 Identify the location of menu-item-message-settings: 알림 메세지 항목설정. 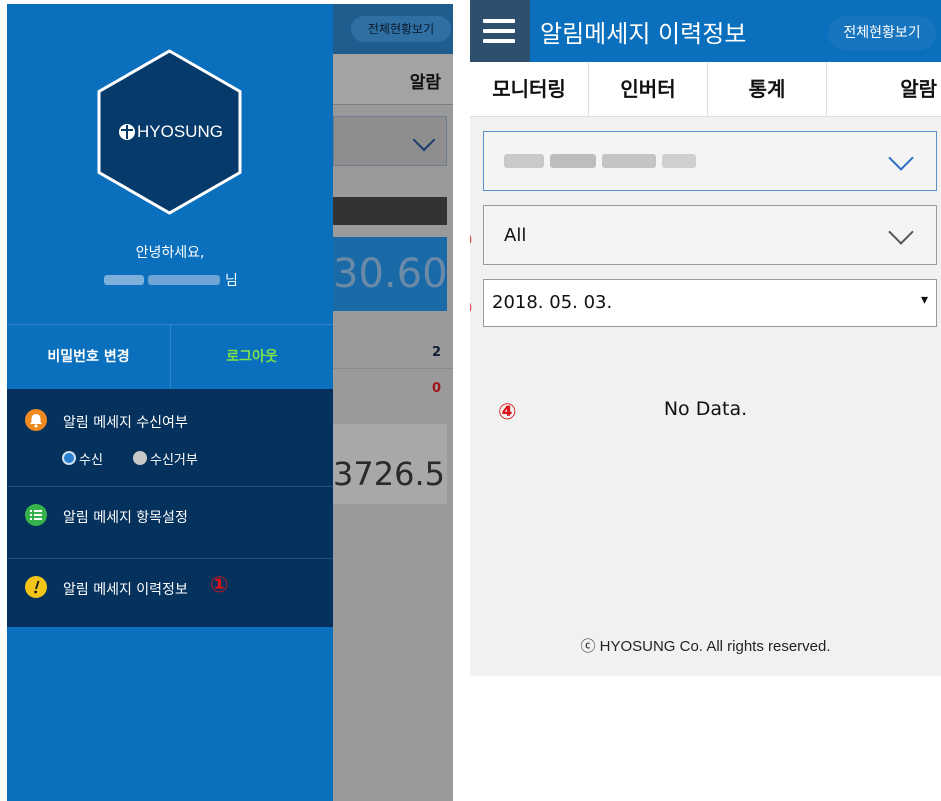
(170, 523).